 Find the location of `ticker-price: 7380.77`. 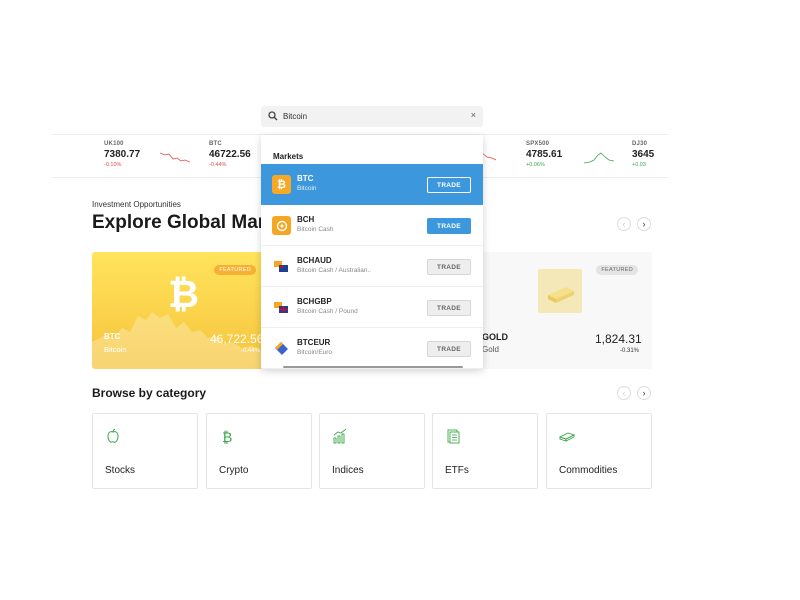

ticker-price: 7380.77 is located at coordinates (122, 154).